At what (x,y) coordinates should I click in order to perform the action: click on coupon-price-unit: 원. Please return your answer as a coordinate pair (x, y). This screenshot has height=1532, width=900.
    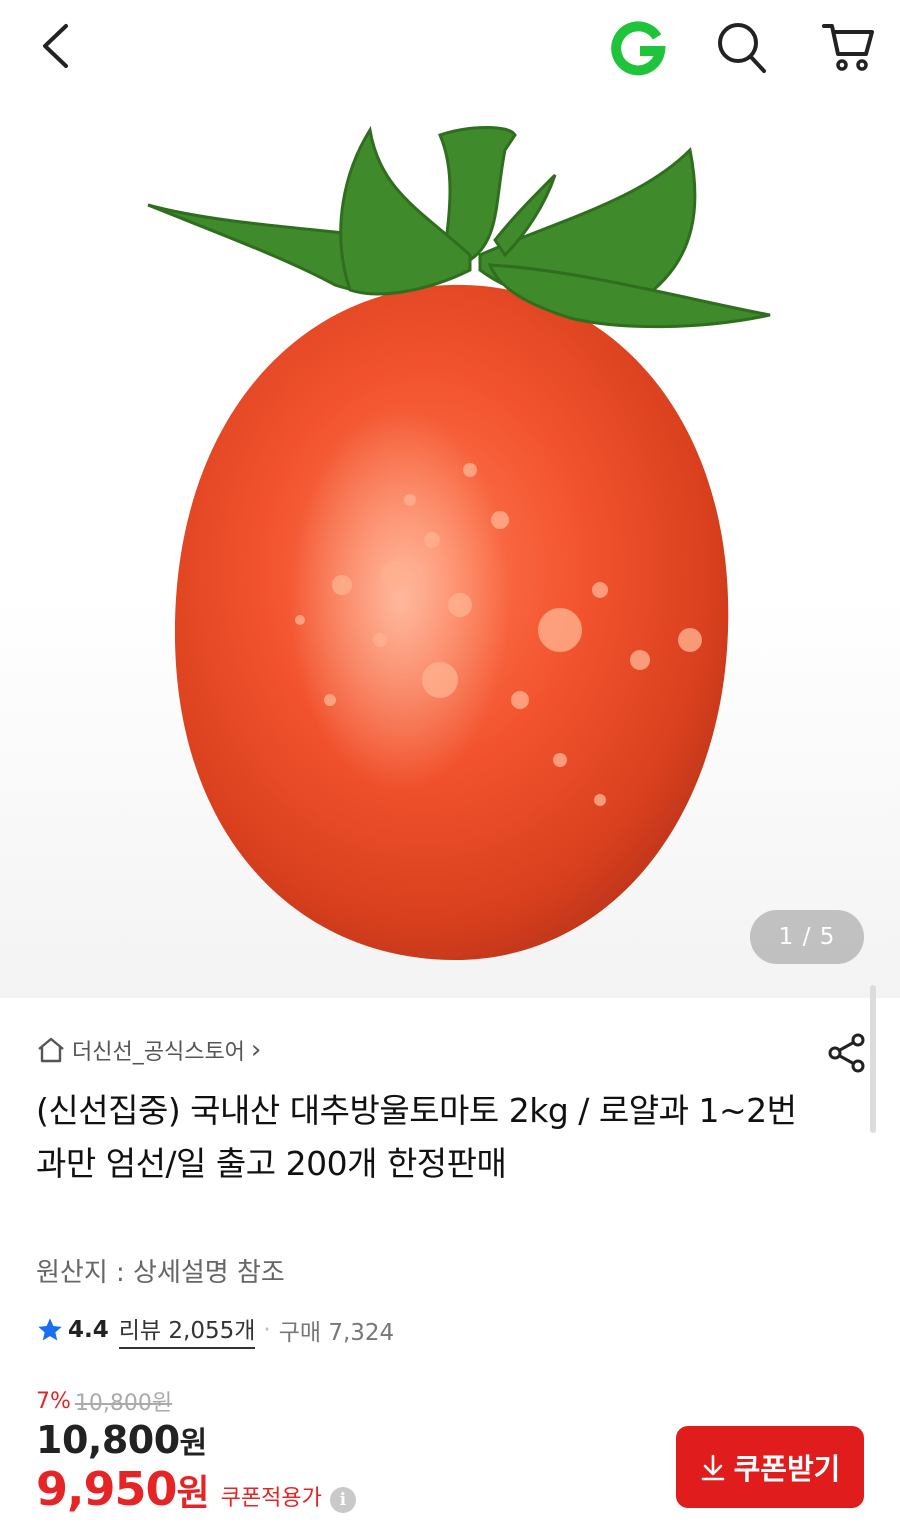
    Looking at the image, I should click on (193, 1493).